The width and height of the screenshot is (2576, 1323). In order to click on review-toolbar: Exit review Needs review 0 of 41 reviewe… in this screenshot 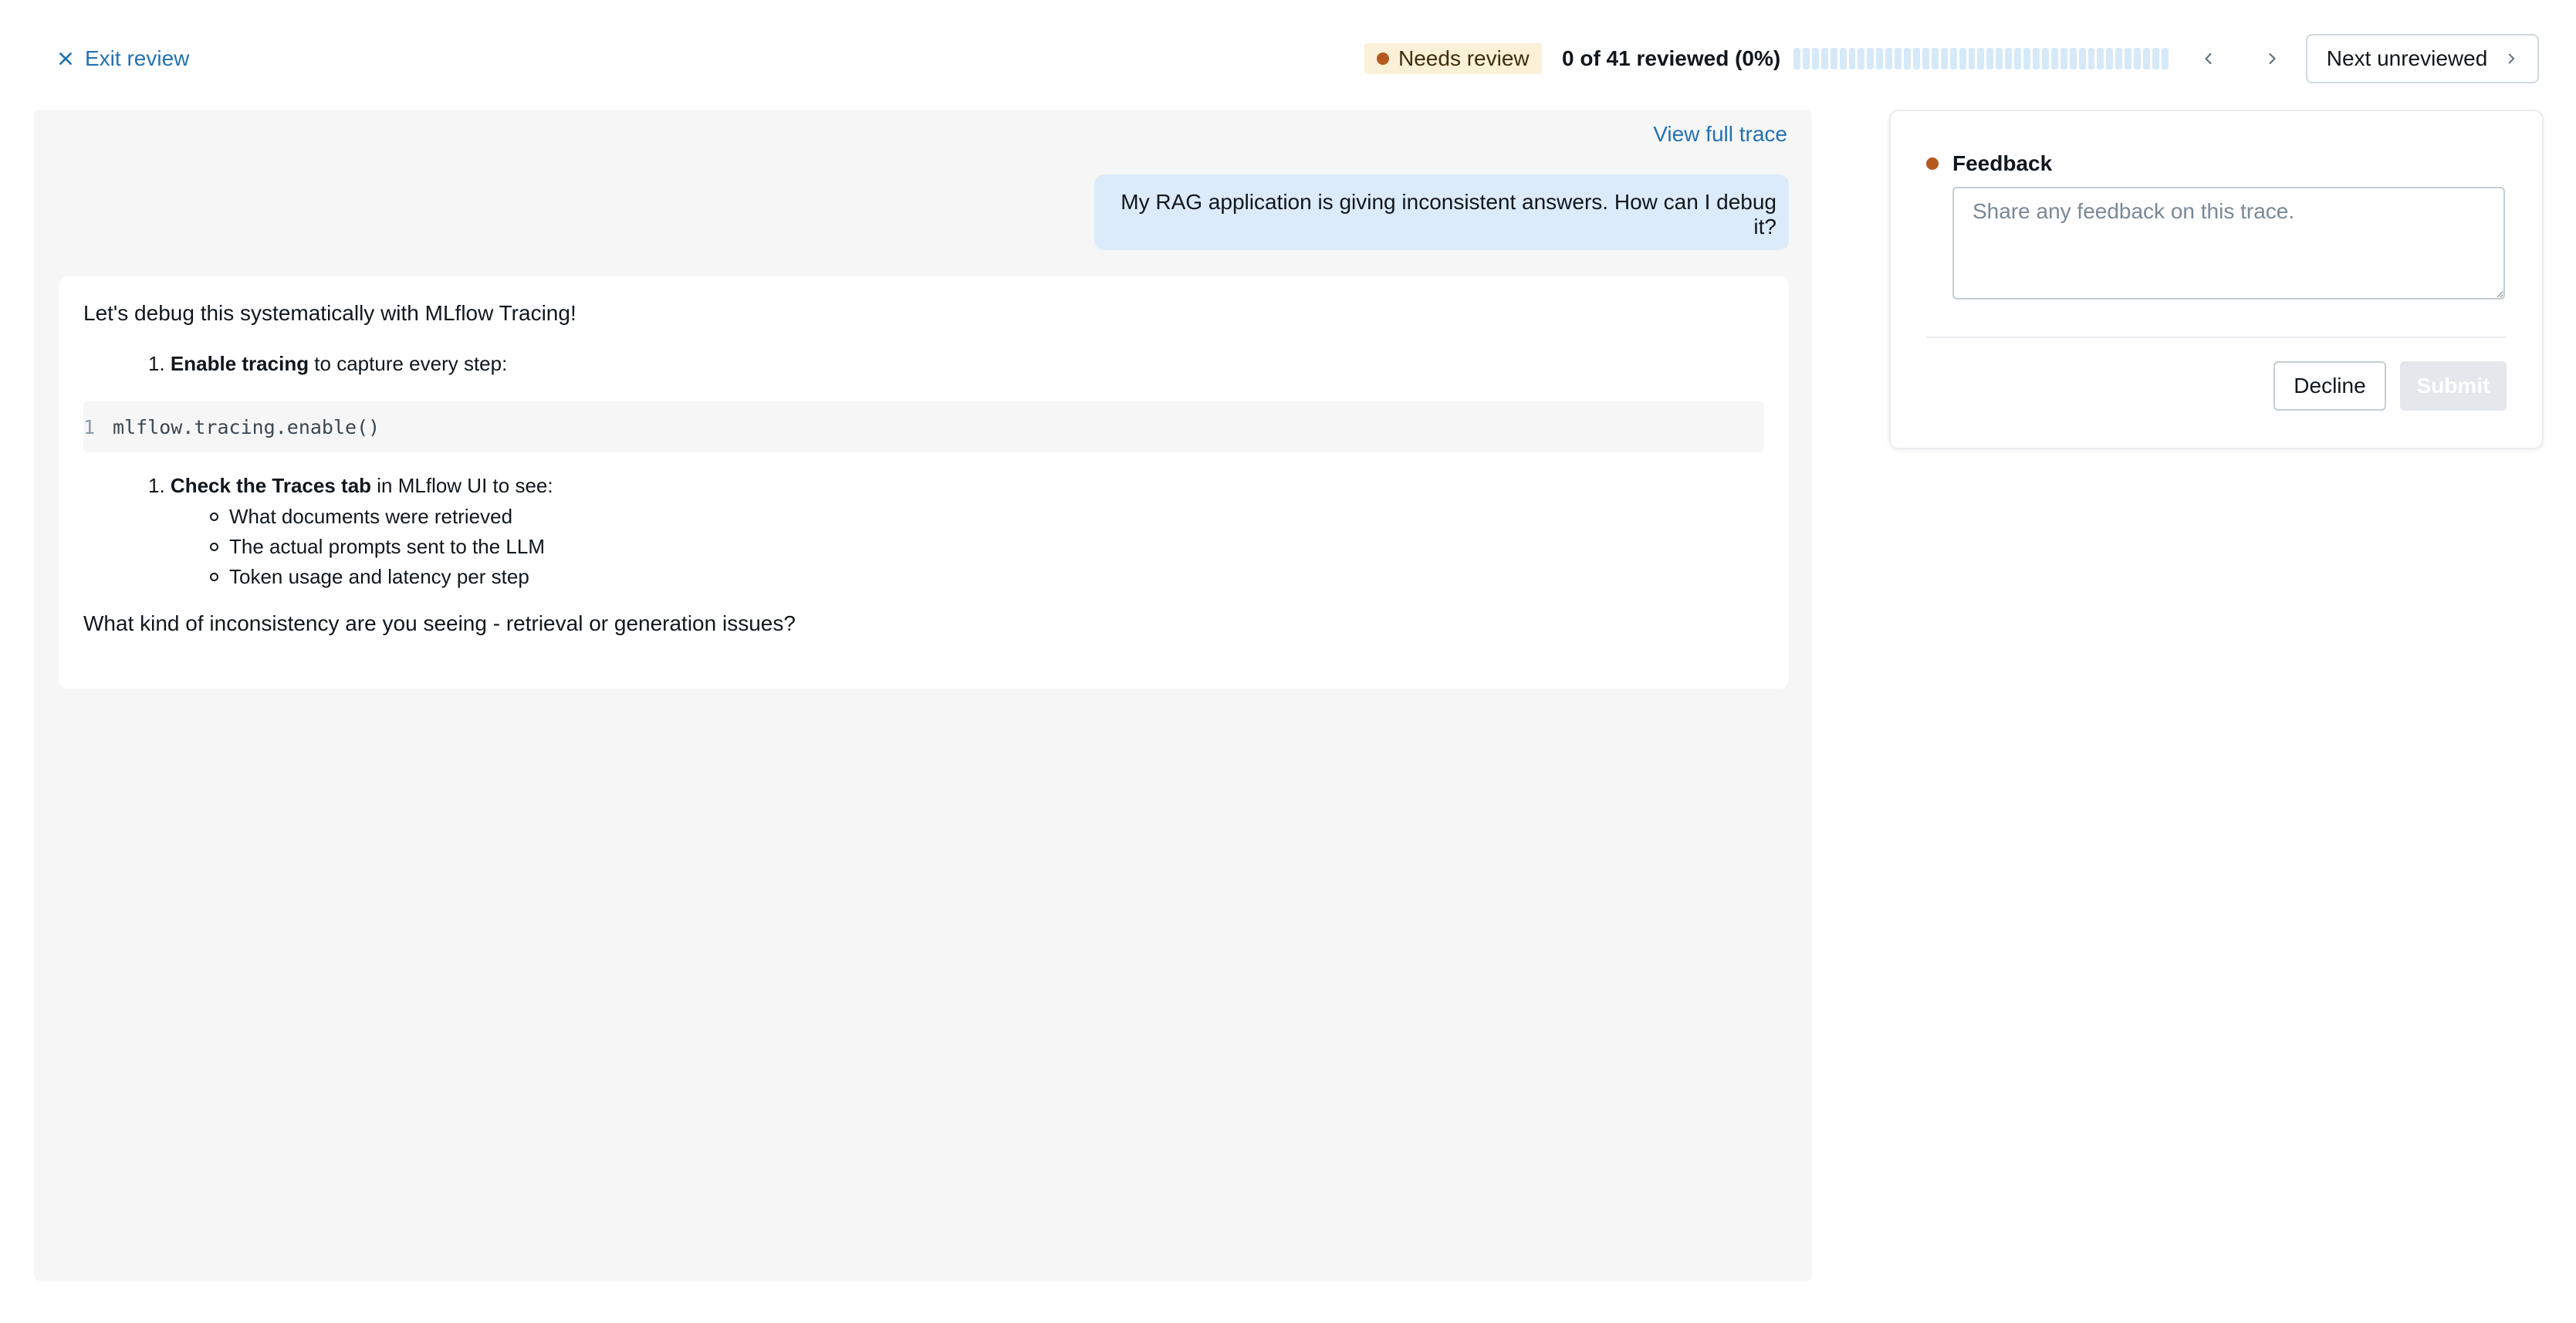, I will do `click(1288, 54)`.